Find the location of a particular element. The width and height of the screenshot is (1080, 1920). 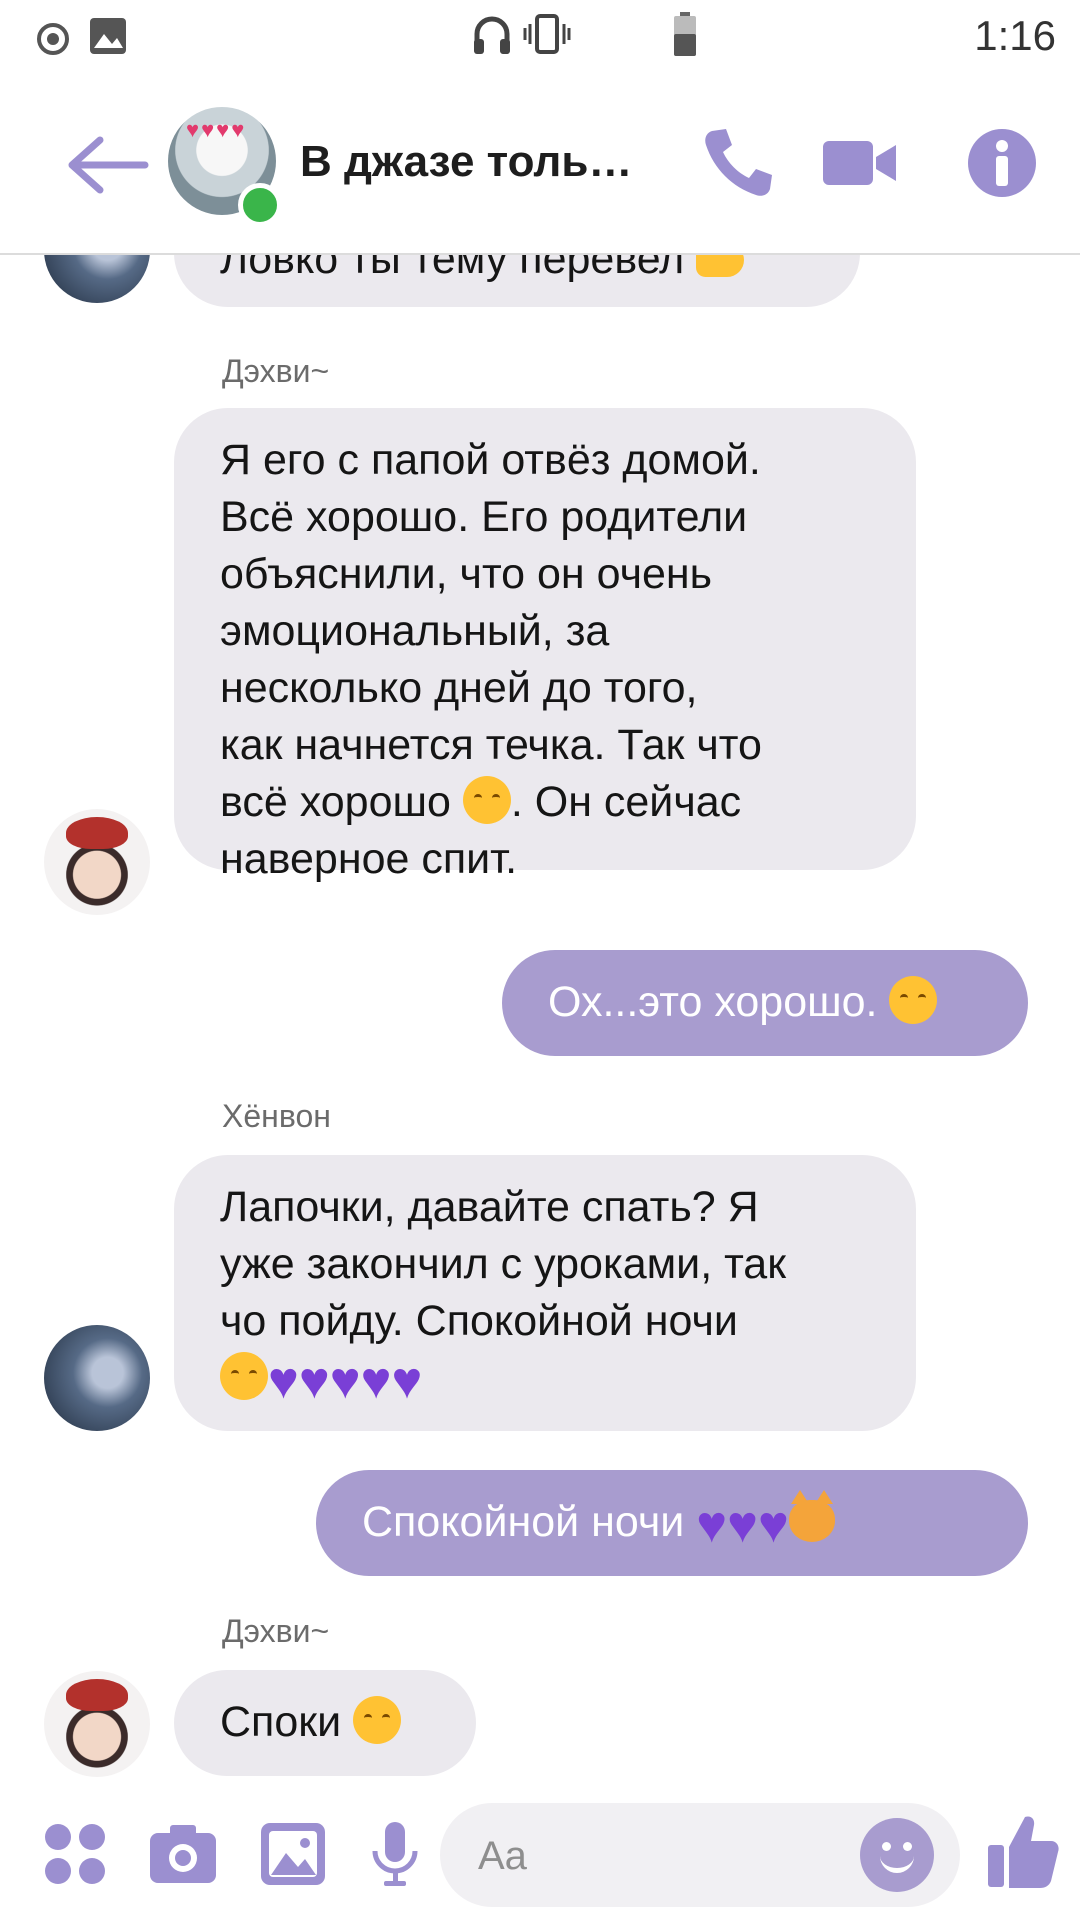

message-line: эмоциональный, за is located at coordinates (415, 631).